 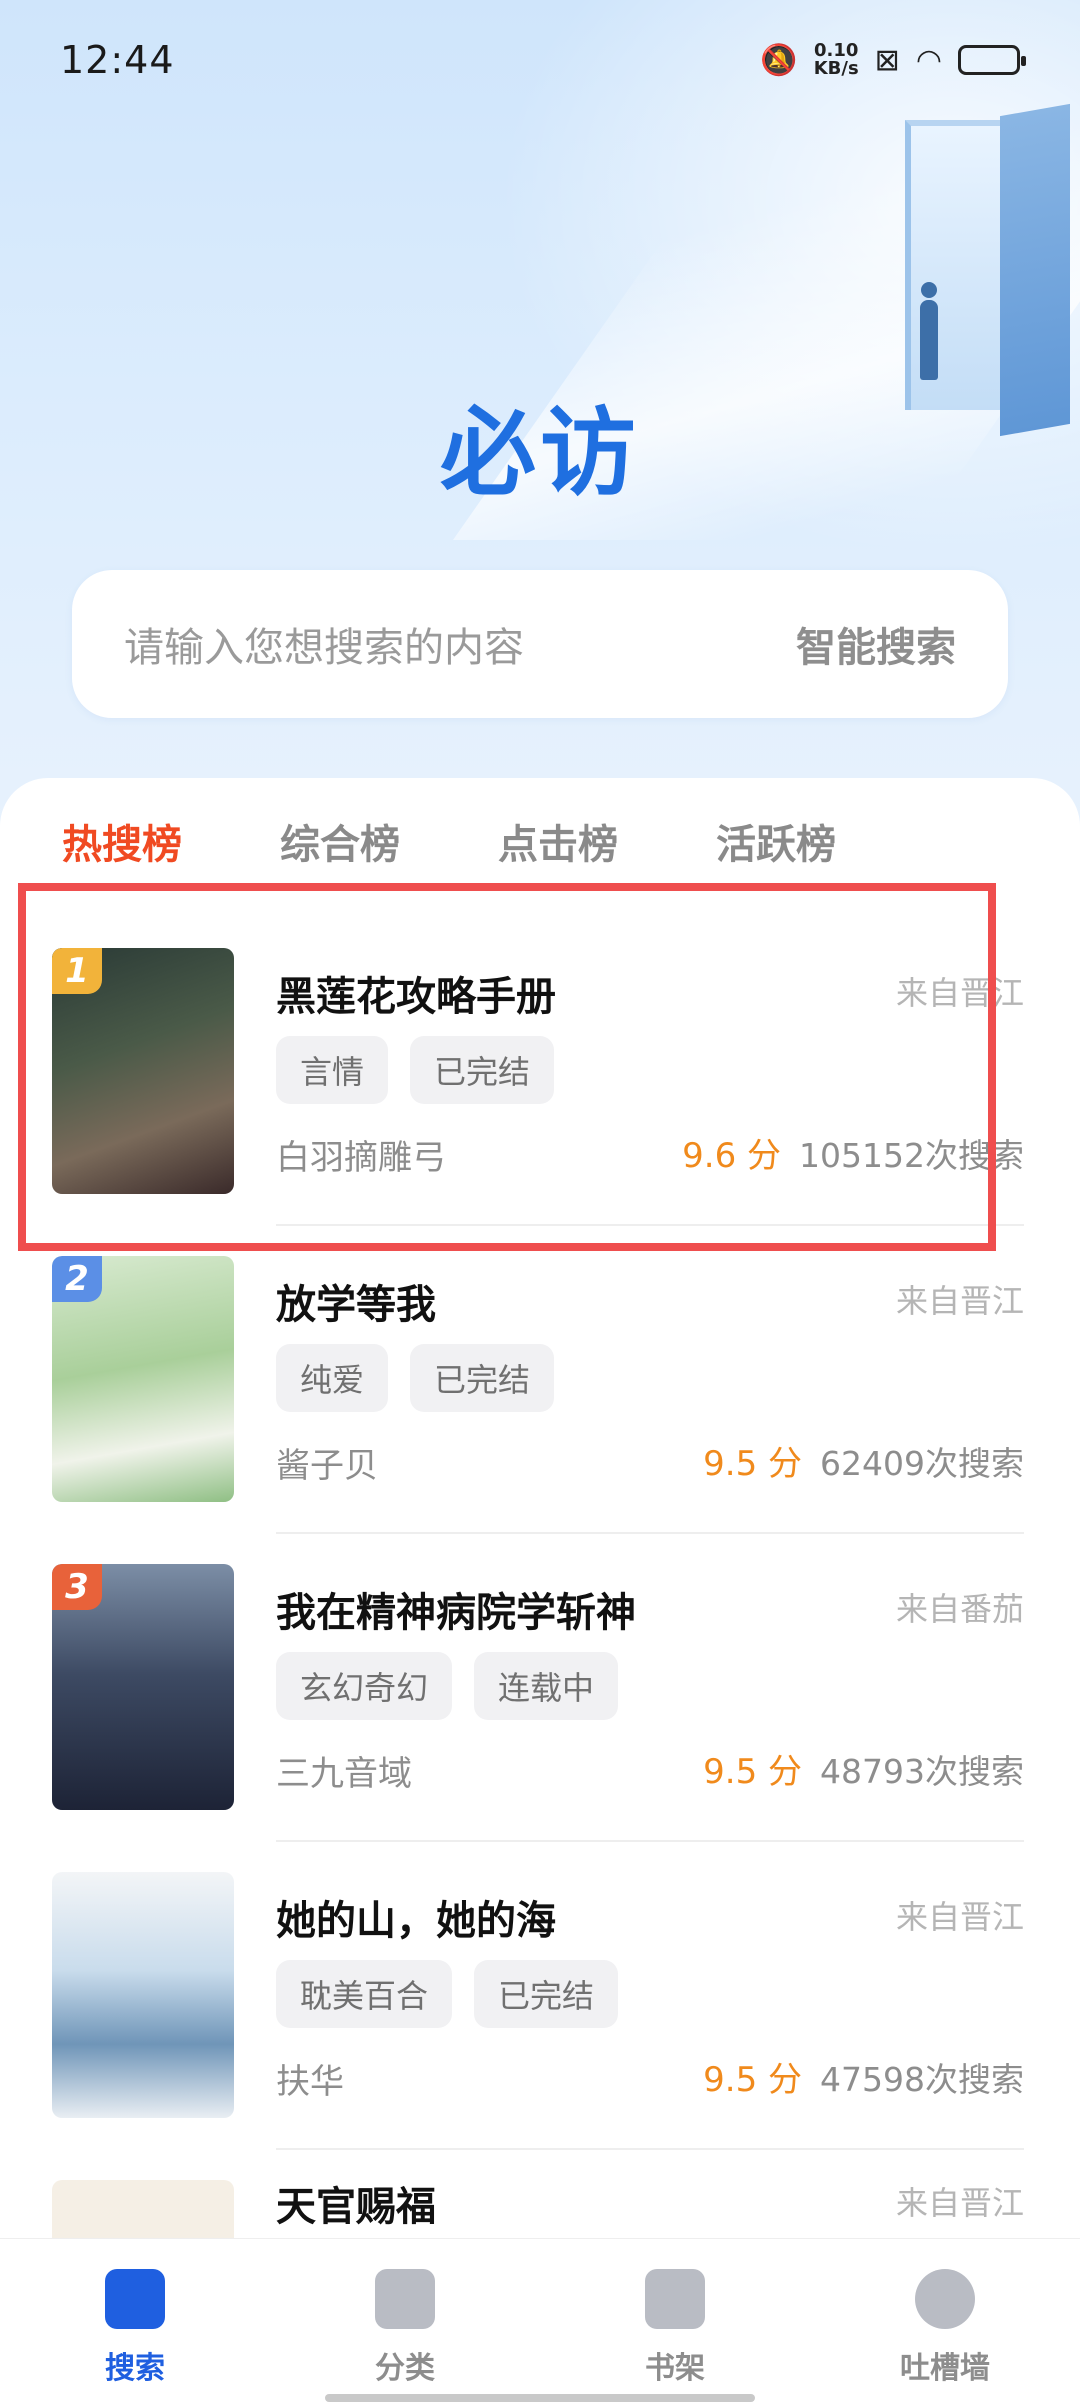 I want to click on search-count: 62409次搜索, so click(x=922, y=1463).